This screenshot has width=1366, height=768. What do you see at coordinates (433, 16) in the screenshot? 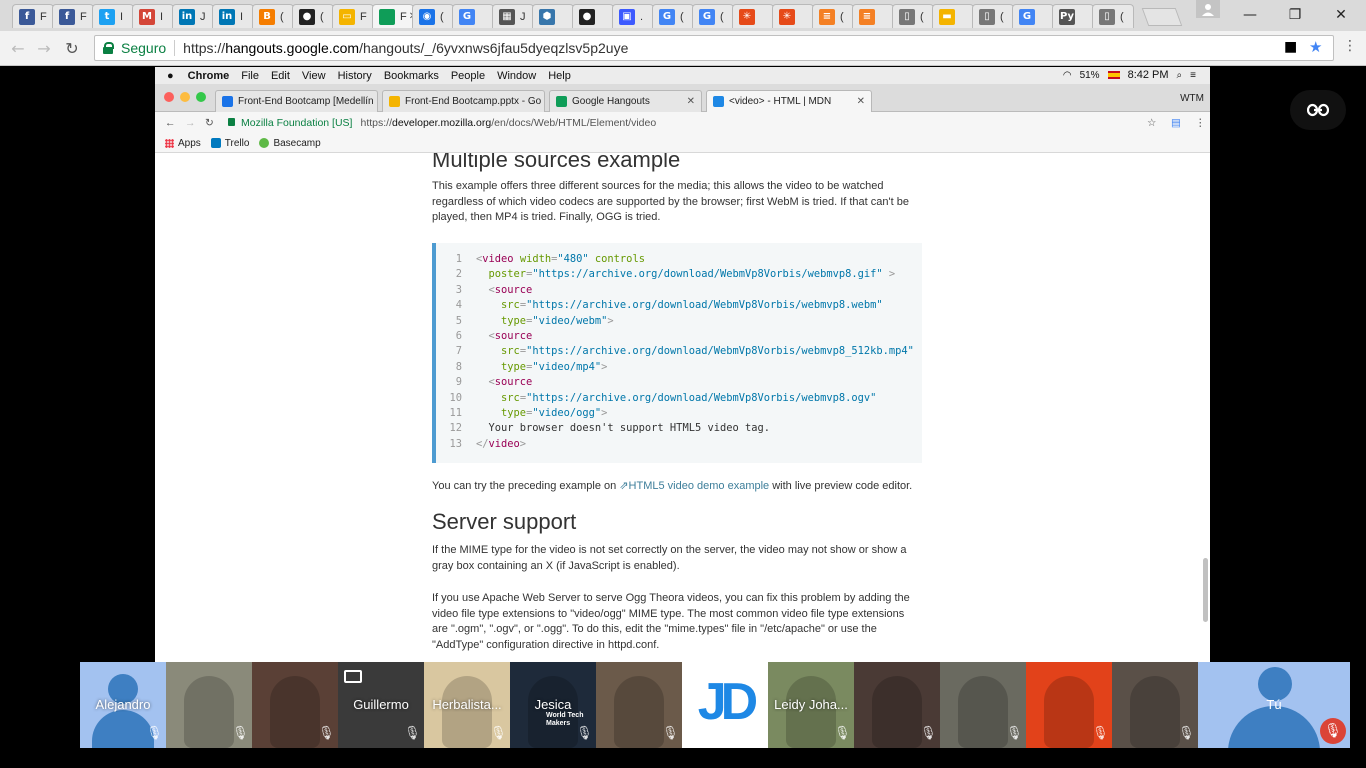
I see `browser-tab: ◉(` at bounding box center [433, 16].